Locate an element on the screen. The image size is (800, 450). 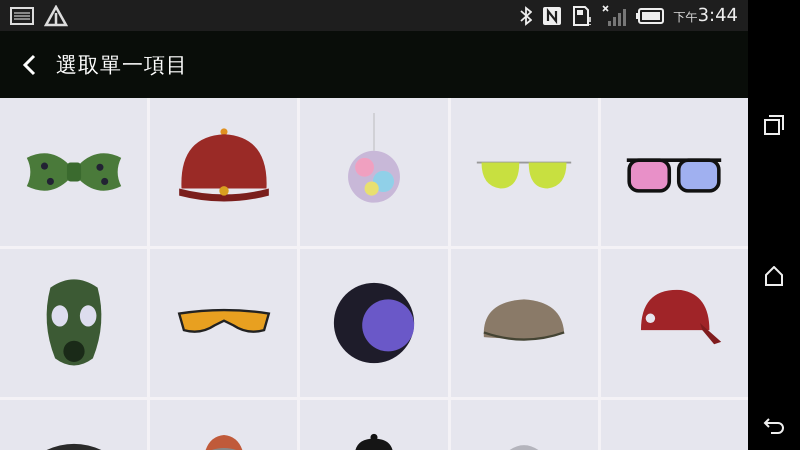
time-period: 下午 is located at coordinates (686, 17).